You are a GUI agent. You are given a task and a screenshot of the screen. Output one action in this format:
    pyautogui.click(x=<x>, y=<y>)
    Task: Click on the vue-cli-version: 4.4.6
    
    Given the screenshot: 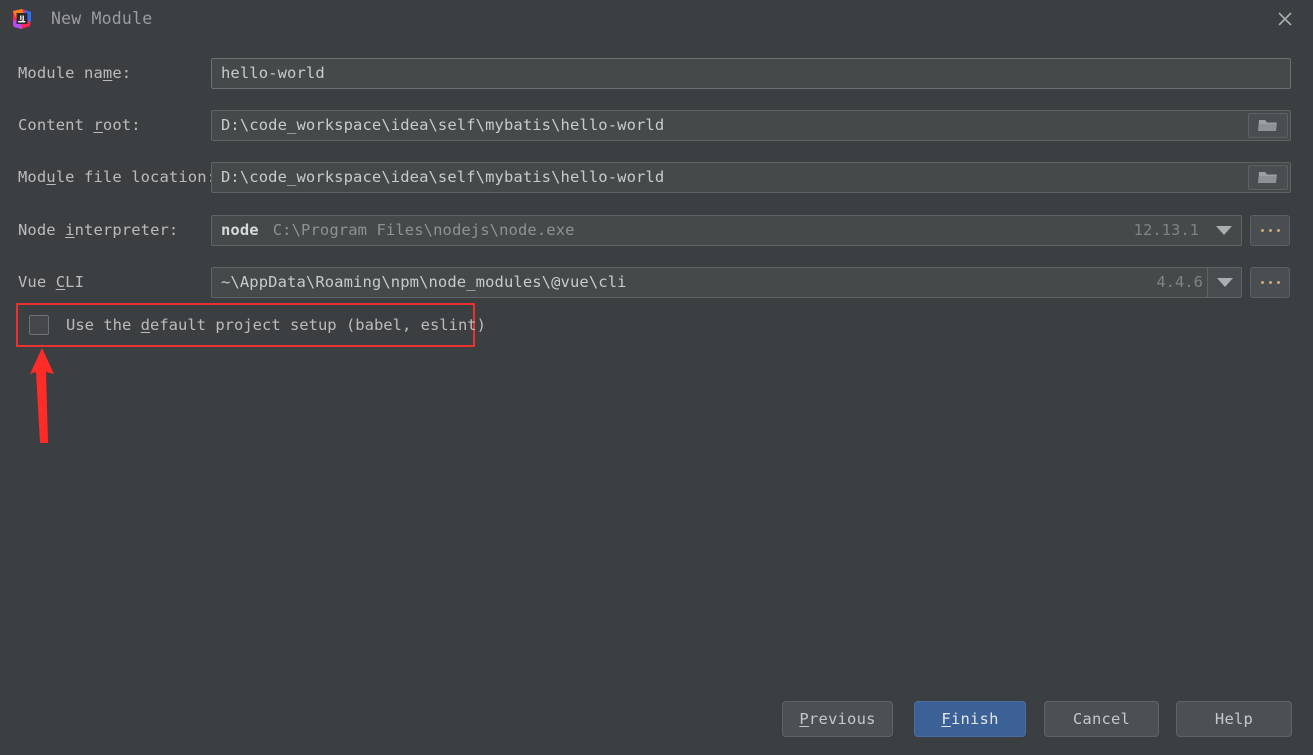 What is the action you would take?
    pyautogui.click(x=1179, y=282)
    